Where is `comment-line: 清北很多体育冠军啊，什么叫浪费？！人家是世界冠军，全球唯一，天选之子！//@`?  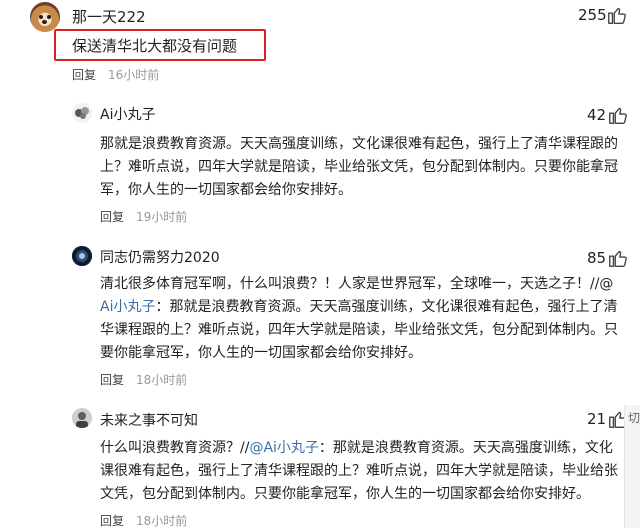 comment-line: 清北很多体育冠军啊，什么叫浪费？！人家是世界冠军，全球唯一，天选之子！//@ is located at coordinates (362, 284).